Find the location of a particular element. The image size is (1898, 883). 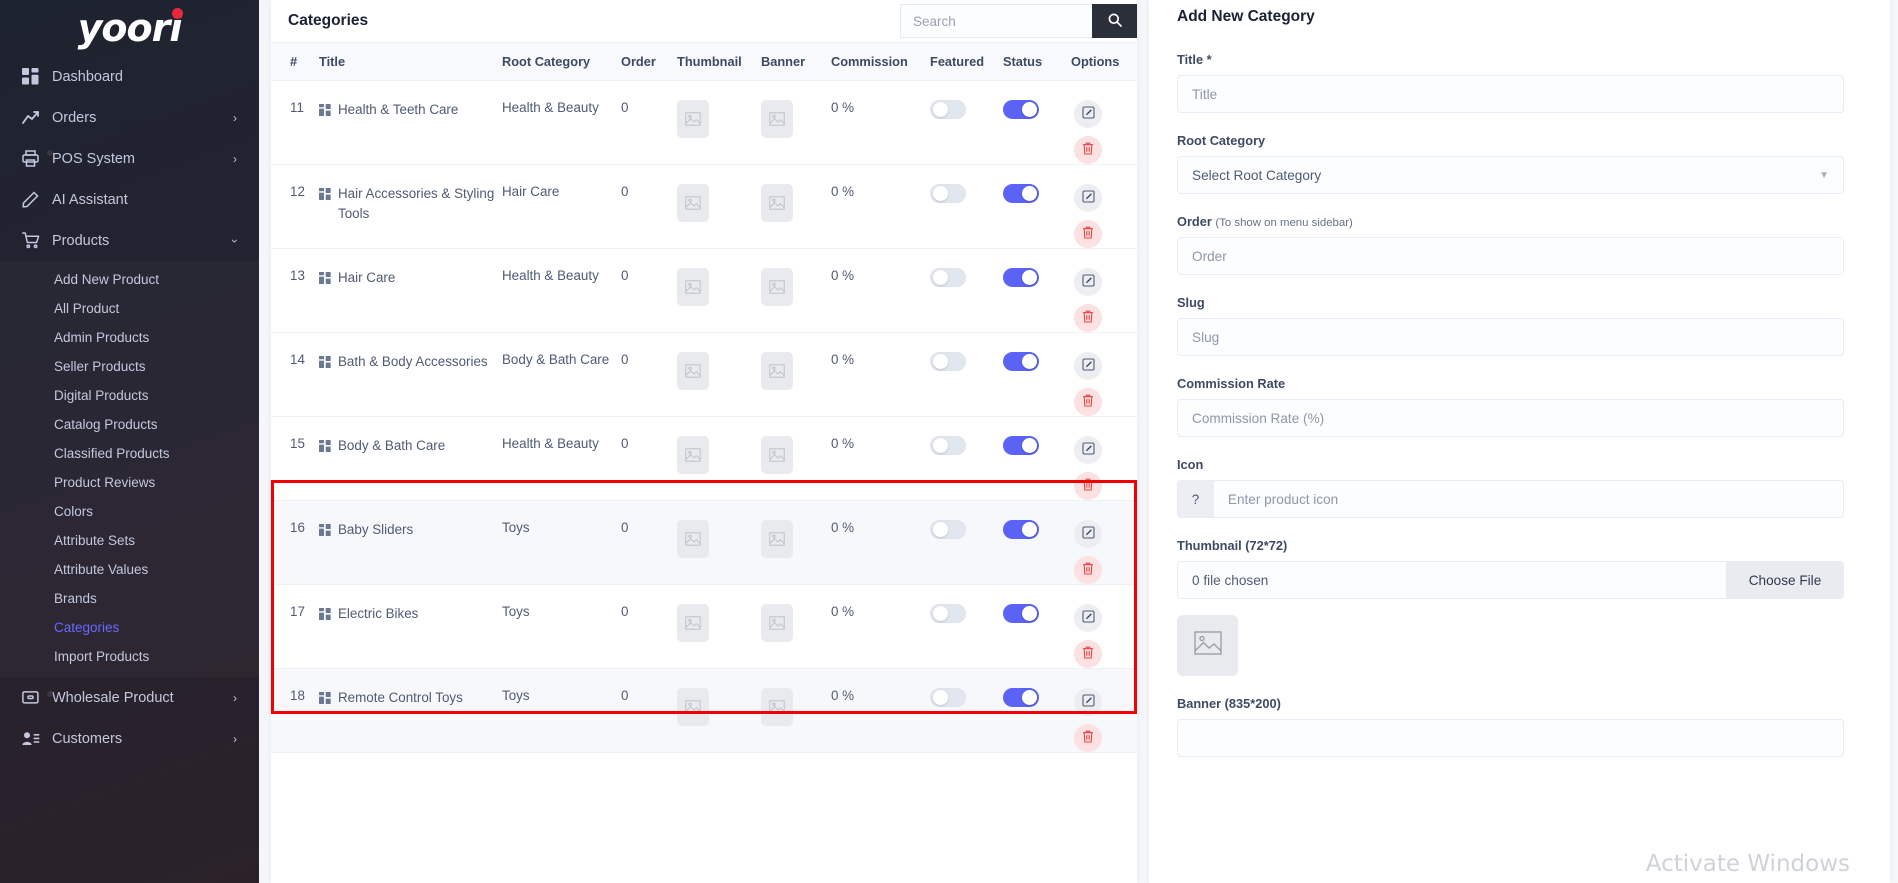

col-header-id: # is located at coordinates (295, 61).